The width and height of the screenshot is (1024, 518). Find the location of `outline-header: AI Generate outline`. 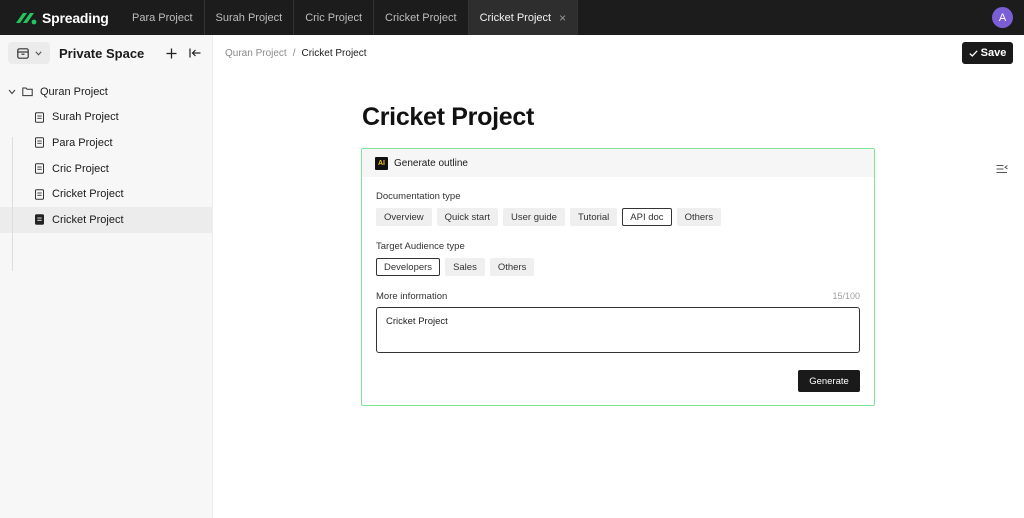

outline-header: AI Generate outline is located at coordinates (618, 163).